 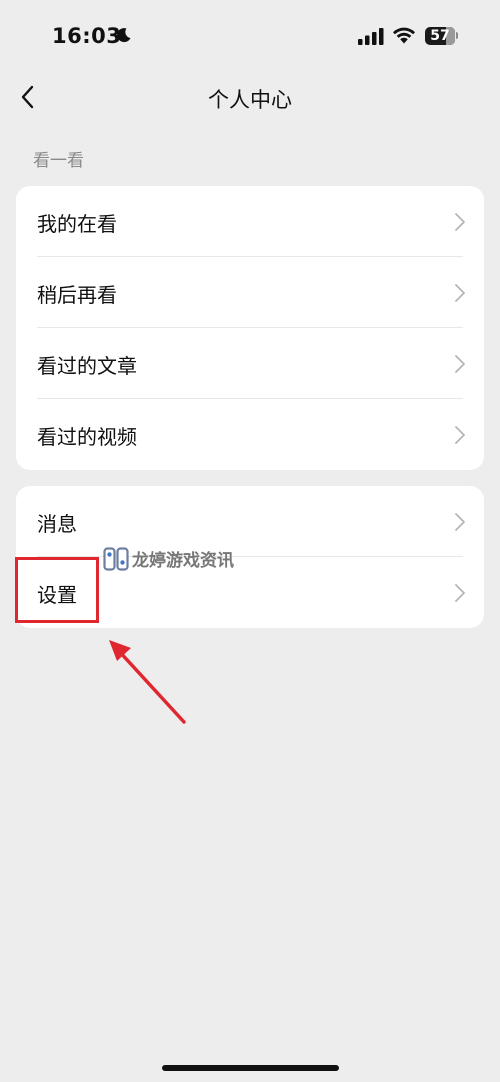 What do you see at coordinates (147, 682) in the screenshot?
I see `arrow-annotation` at bounding box center [147, 682].